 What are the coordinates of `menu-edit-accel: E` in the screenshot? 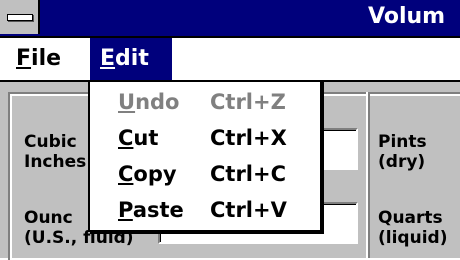 It's located at (108, 58).